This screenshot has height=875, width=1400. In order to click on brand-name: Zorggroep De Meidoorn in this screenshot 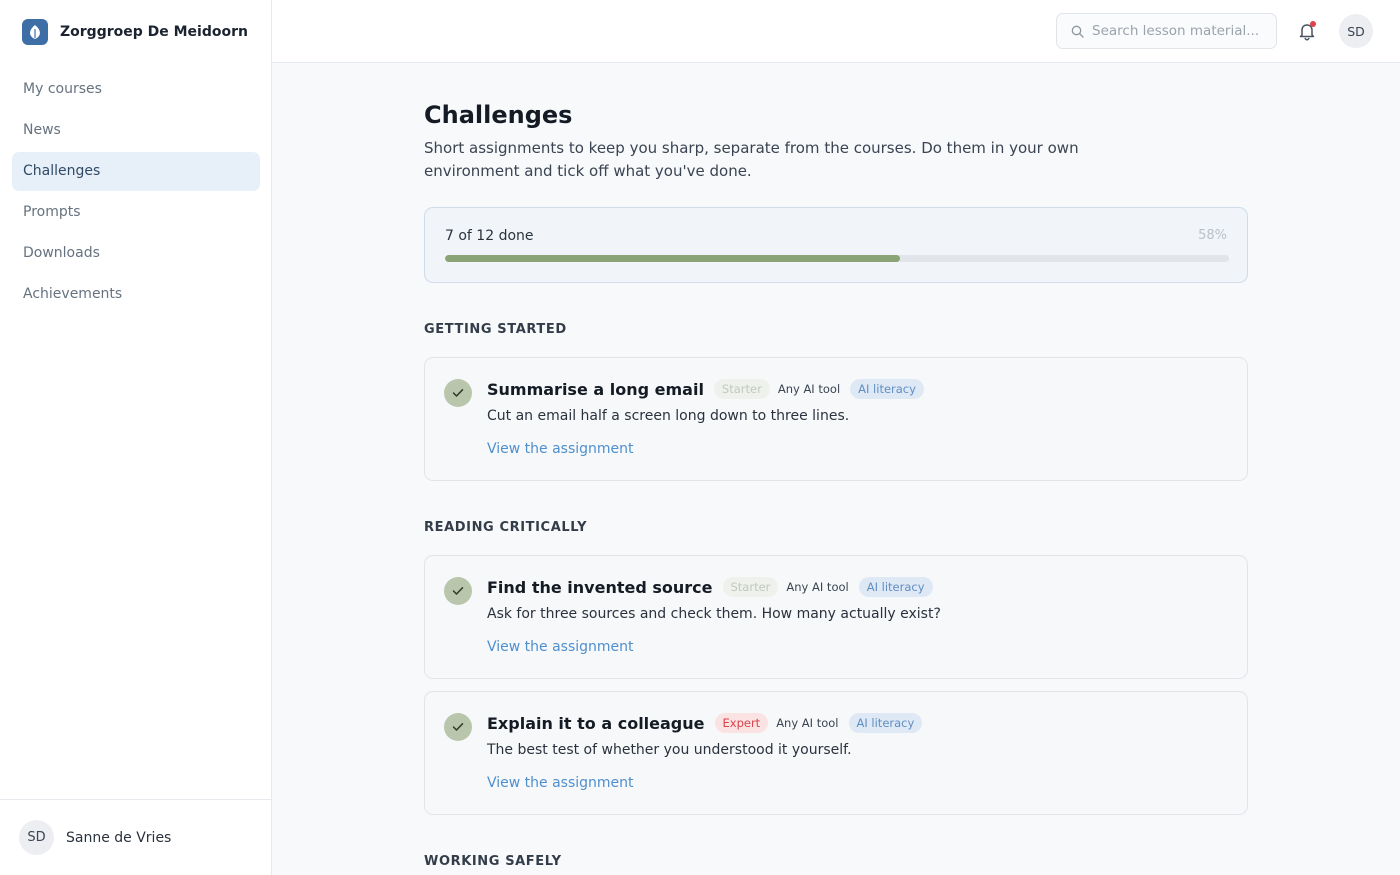, I will do `click(154, 32)`.